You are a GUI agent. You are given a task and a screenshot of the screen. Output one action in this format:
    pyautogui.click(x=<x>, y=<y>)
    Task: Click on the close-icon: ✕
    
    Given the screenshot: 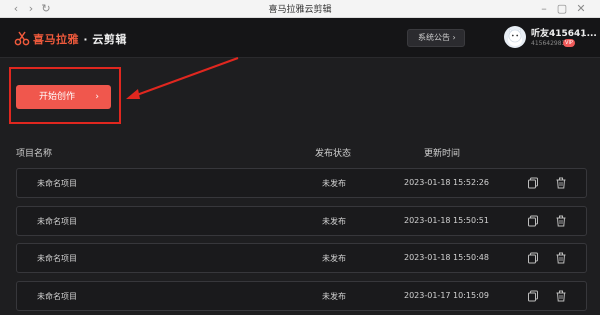 What is the action you would take?
    pyautogui.click(x=581, y=9)
    